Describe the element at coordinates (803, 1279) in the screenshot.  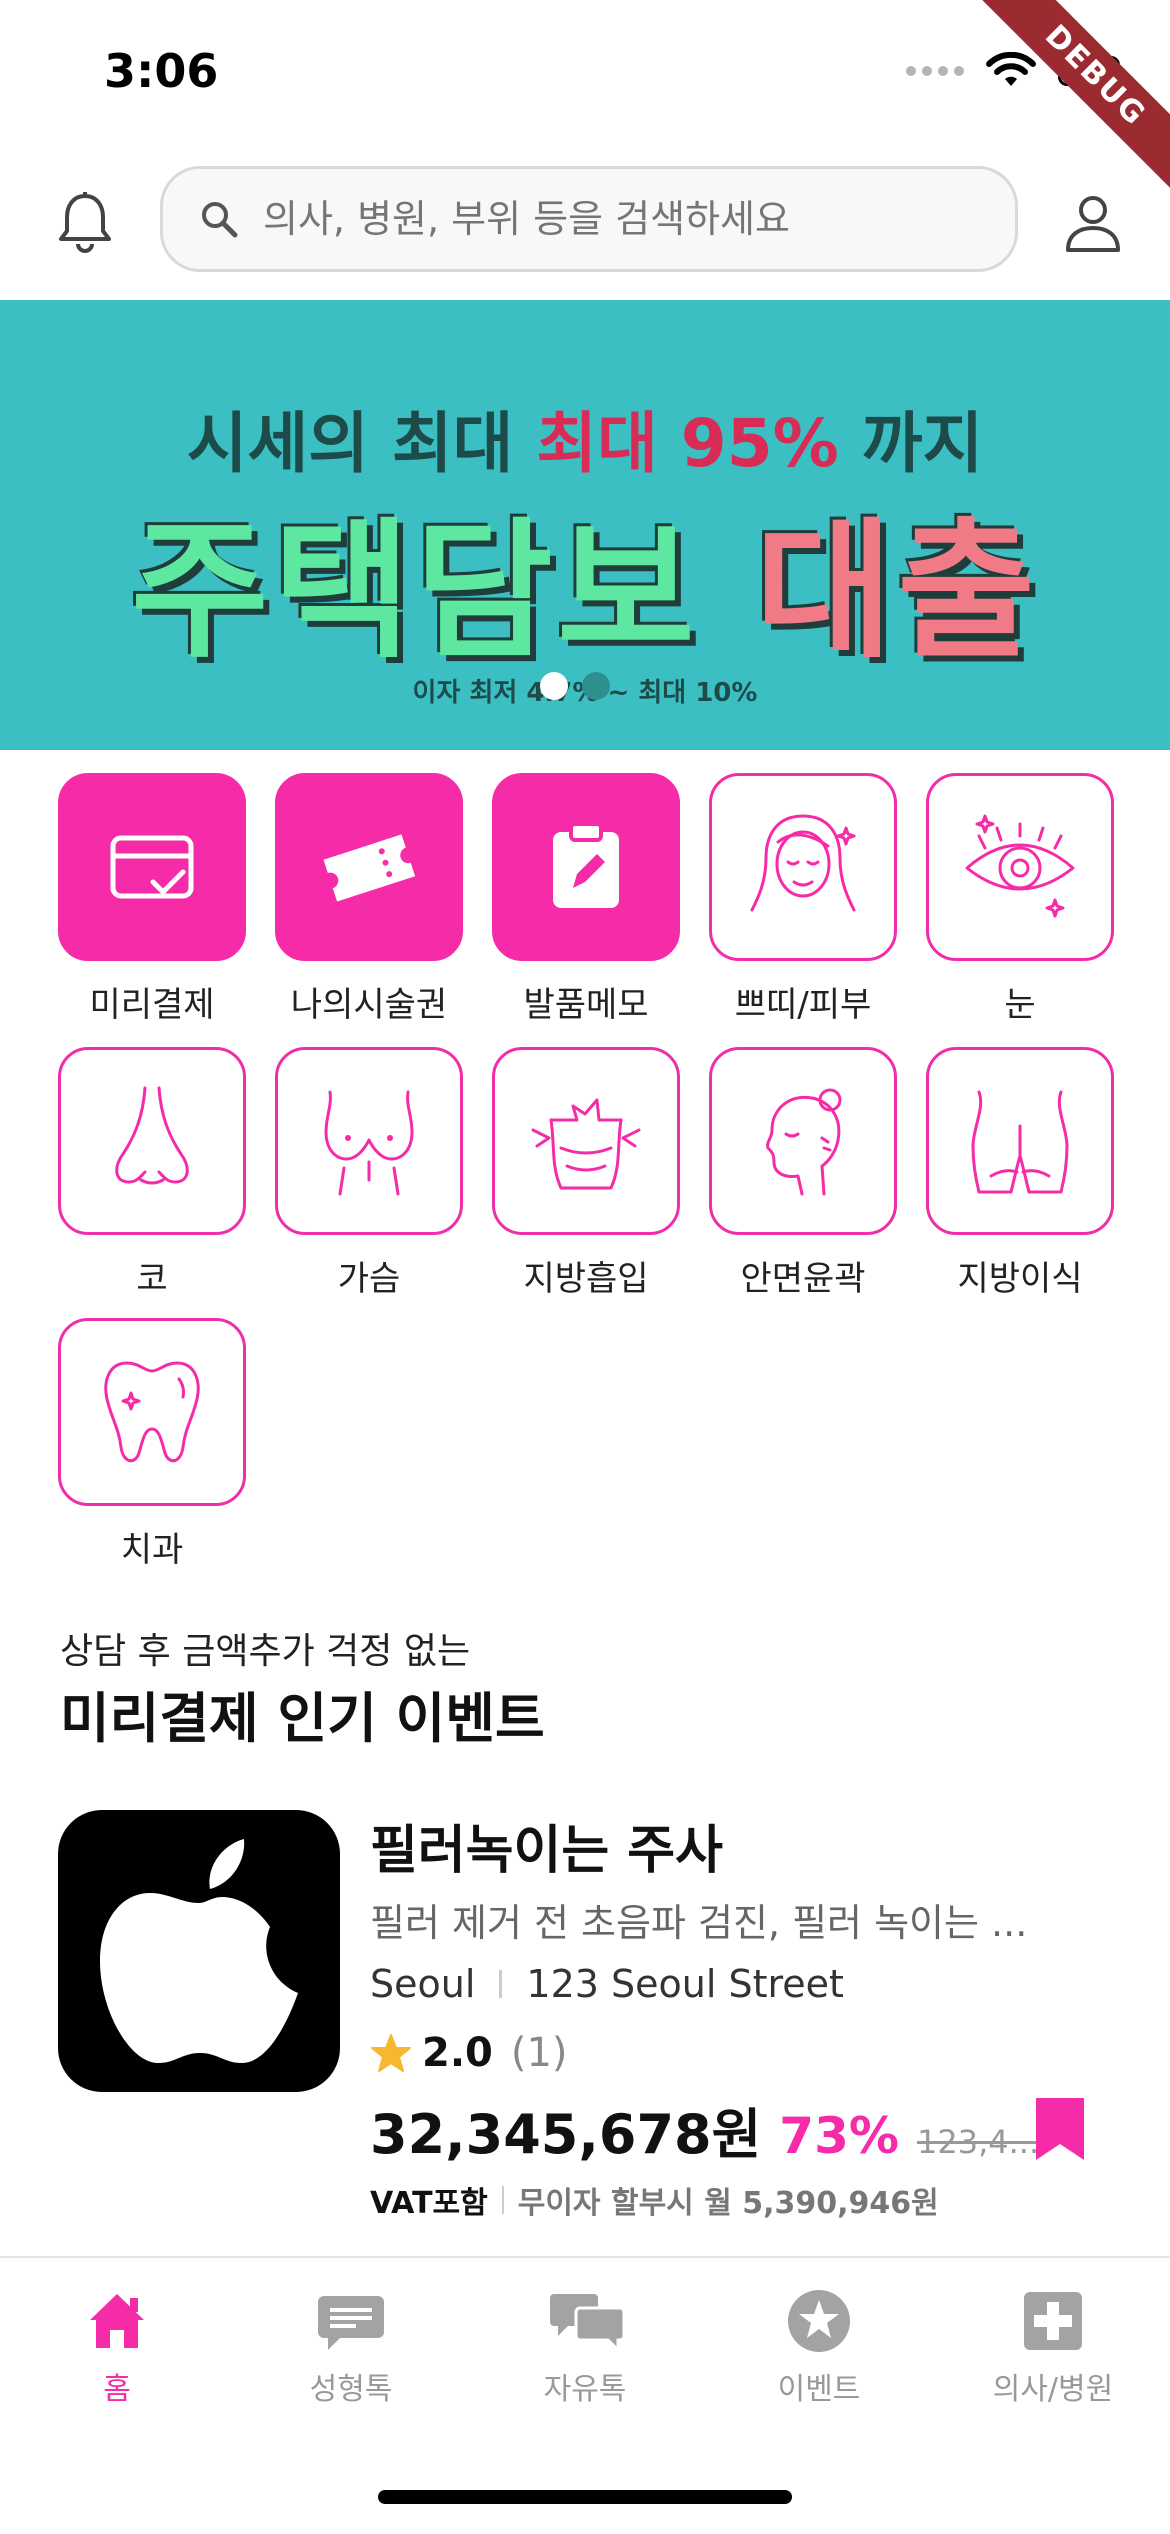
I see `category-label: 안면윤곽` at that location.